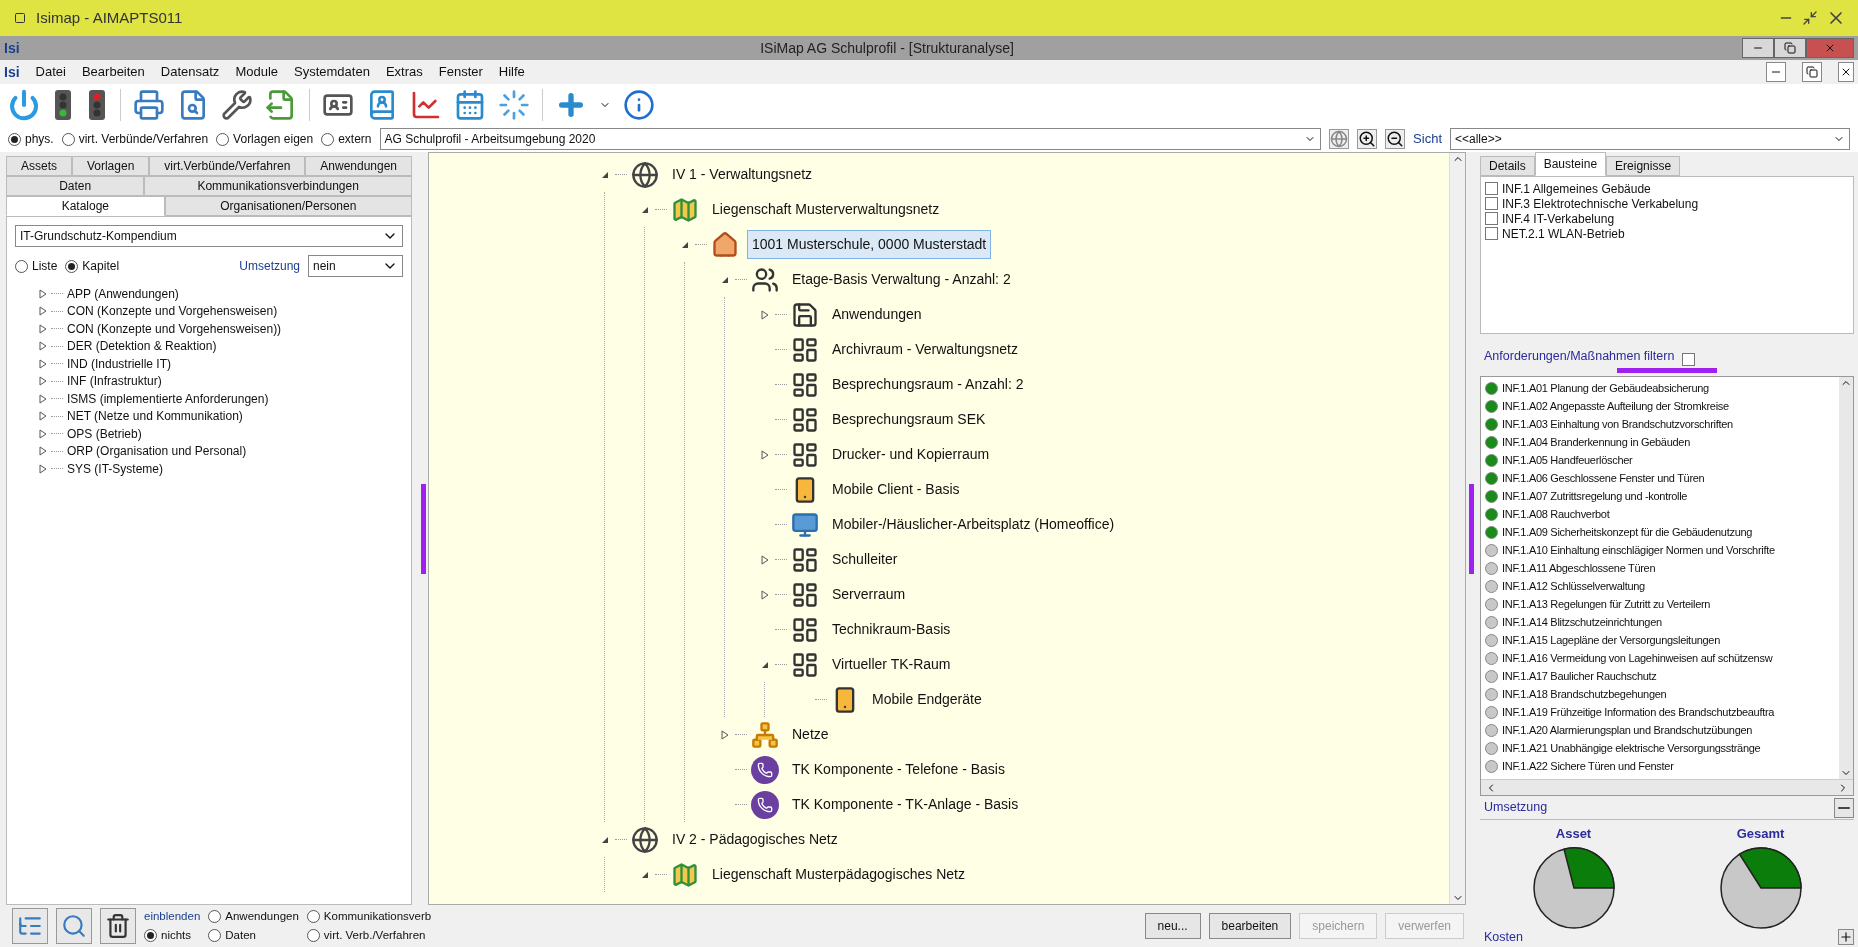 Image resolution: width=1858 pixels, height=947 pixels. What do you see at coordinates (1584, 694) in the screenshot?
I see `requirement-item: INF.1.A18 Brandschutzbegehungen` at bounding box center [1584, 694].